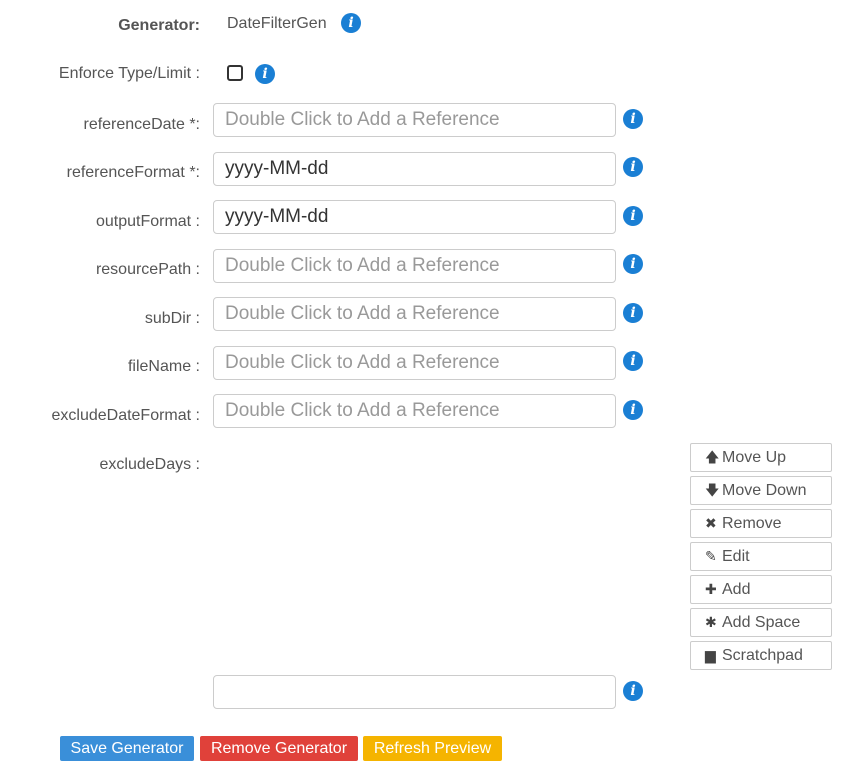  I want to click on resource-path-info-icon: i, so click(633, 264).